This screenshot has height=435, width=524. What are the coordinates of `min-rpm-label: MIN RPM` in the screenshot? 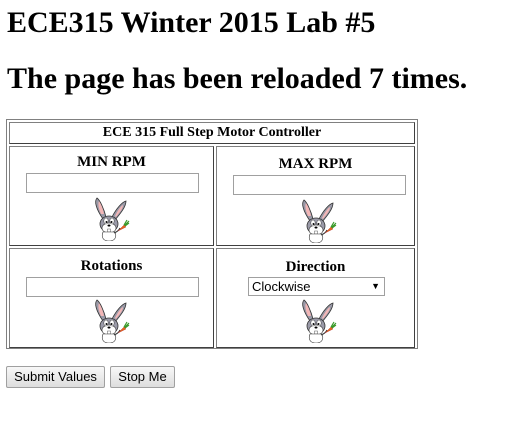 It's located at (111, 162).